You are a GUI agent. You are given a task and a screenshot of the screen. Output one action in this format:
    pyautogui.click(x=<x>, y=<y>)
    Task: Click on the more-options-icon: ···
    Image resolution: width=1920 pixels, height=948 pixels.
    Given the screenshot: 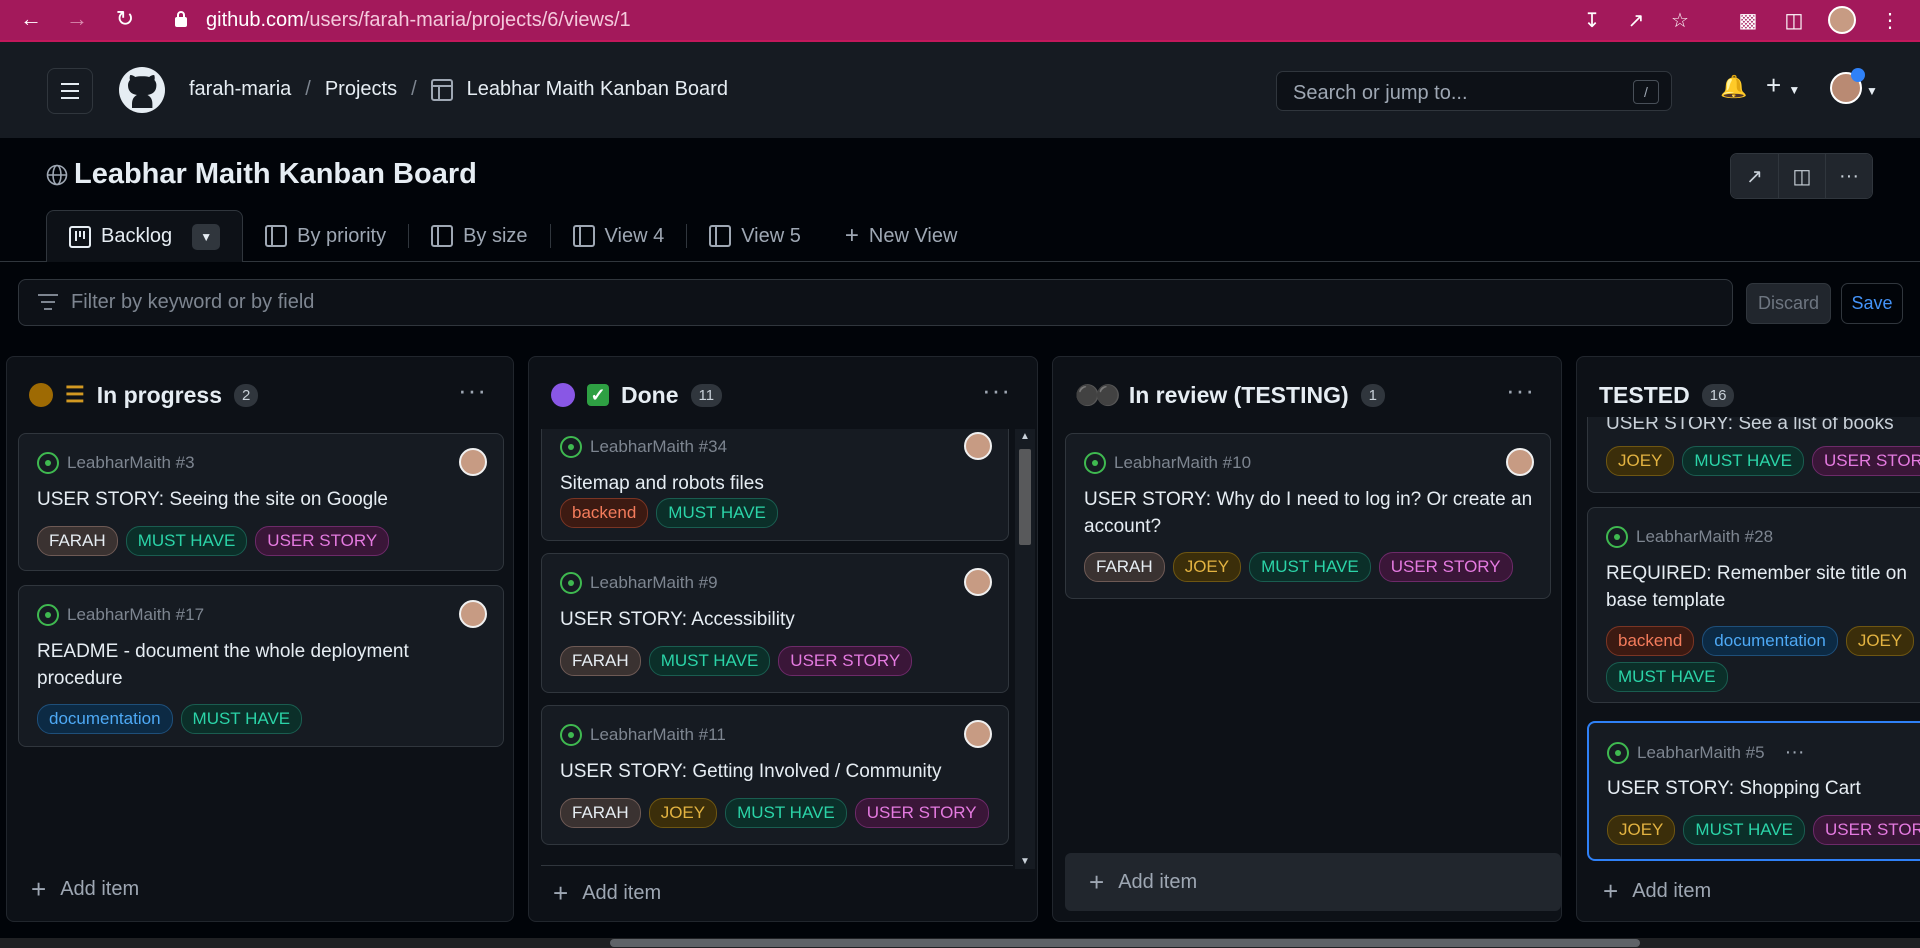 What is the action you would take?
    pyautogui.click(x=1848, y=176)
    